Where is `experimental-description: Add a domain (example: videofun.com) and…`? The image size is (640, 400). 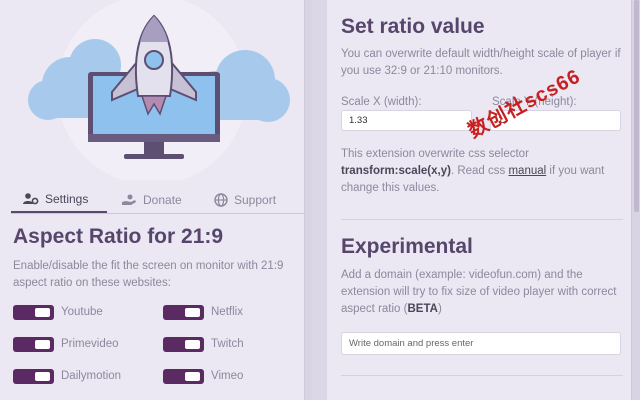
experimental-description: Add a domain (example: videofun.com) and… is located at coordinates (482, 292).